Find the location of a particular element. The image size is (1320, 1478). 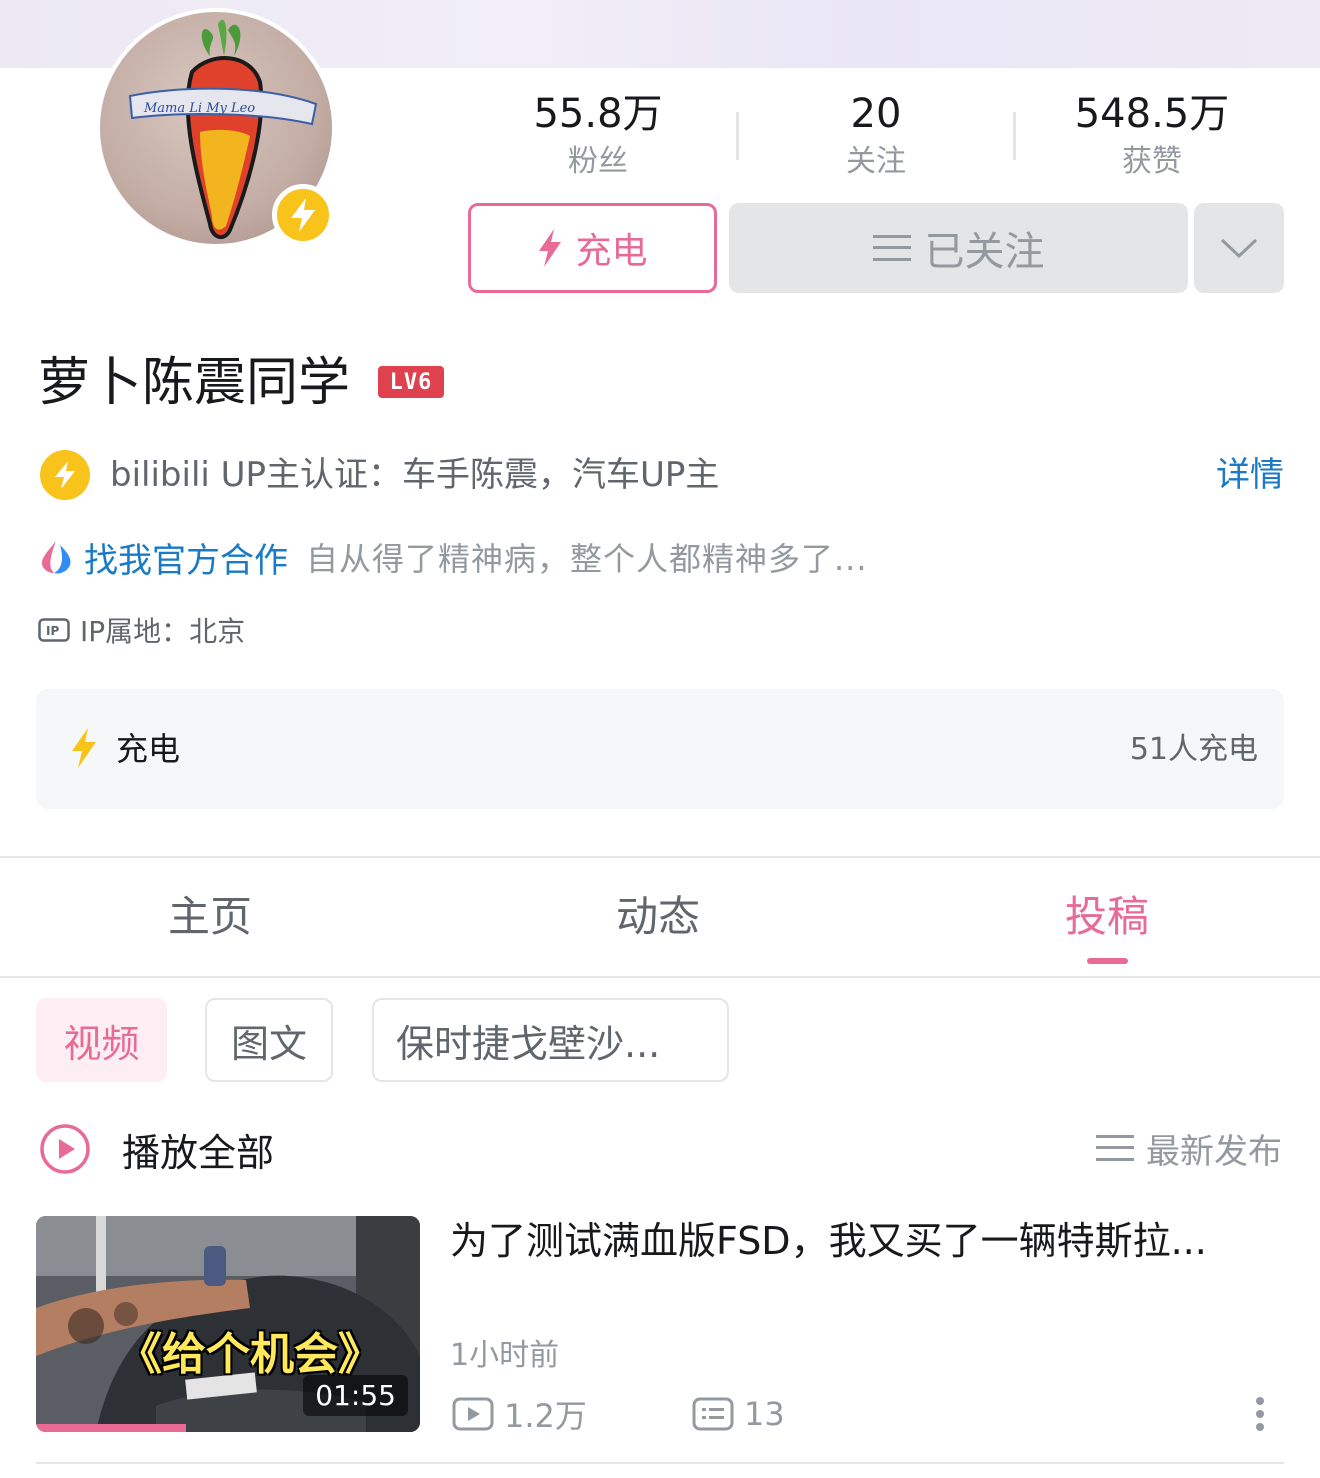

video-duration: 01:55 is located at coordinates (355, 1395).